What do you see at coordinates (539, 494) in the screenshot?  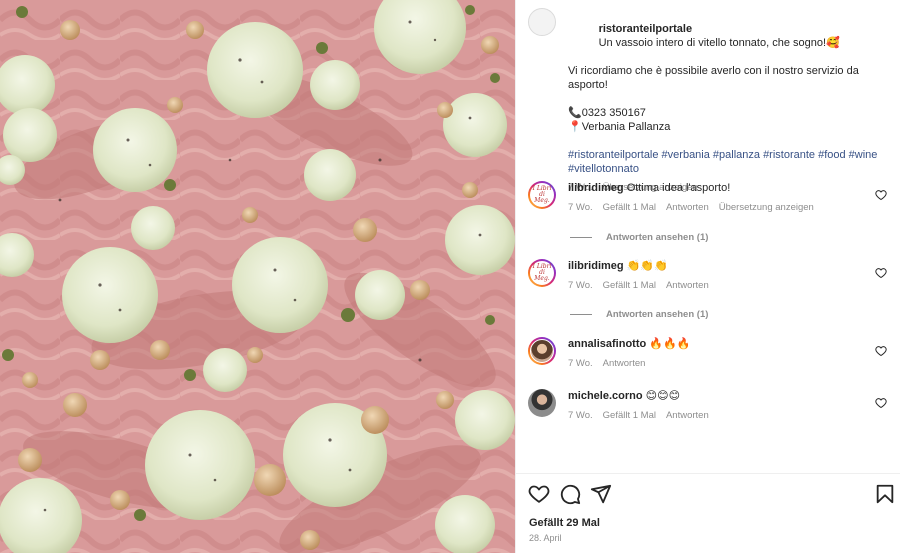 I see `heart-icon` at bounding box center [539, 494].